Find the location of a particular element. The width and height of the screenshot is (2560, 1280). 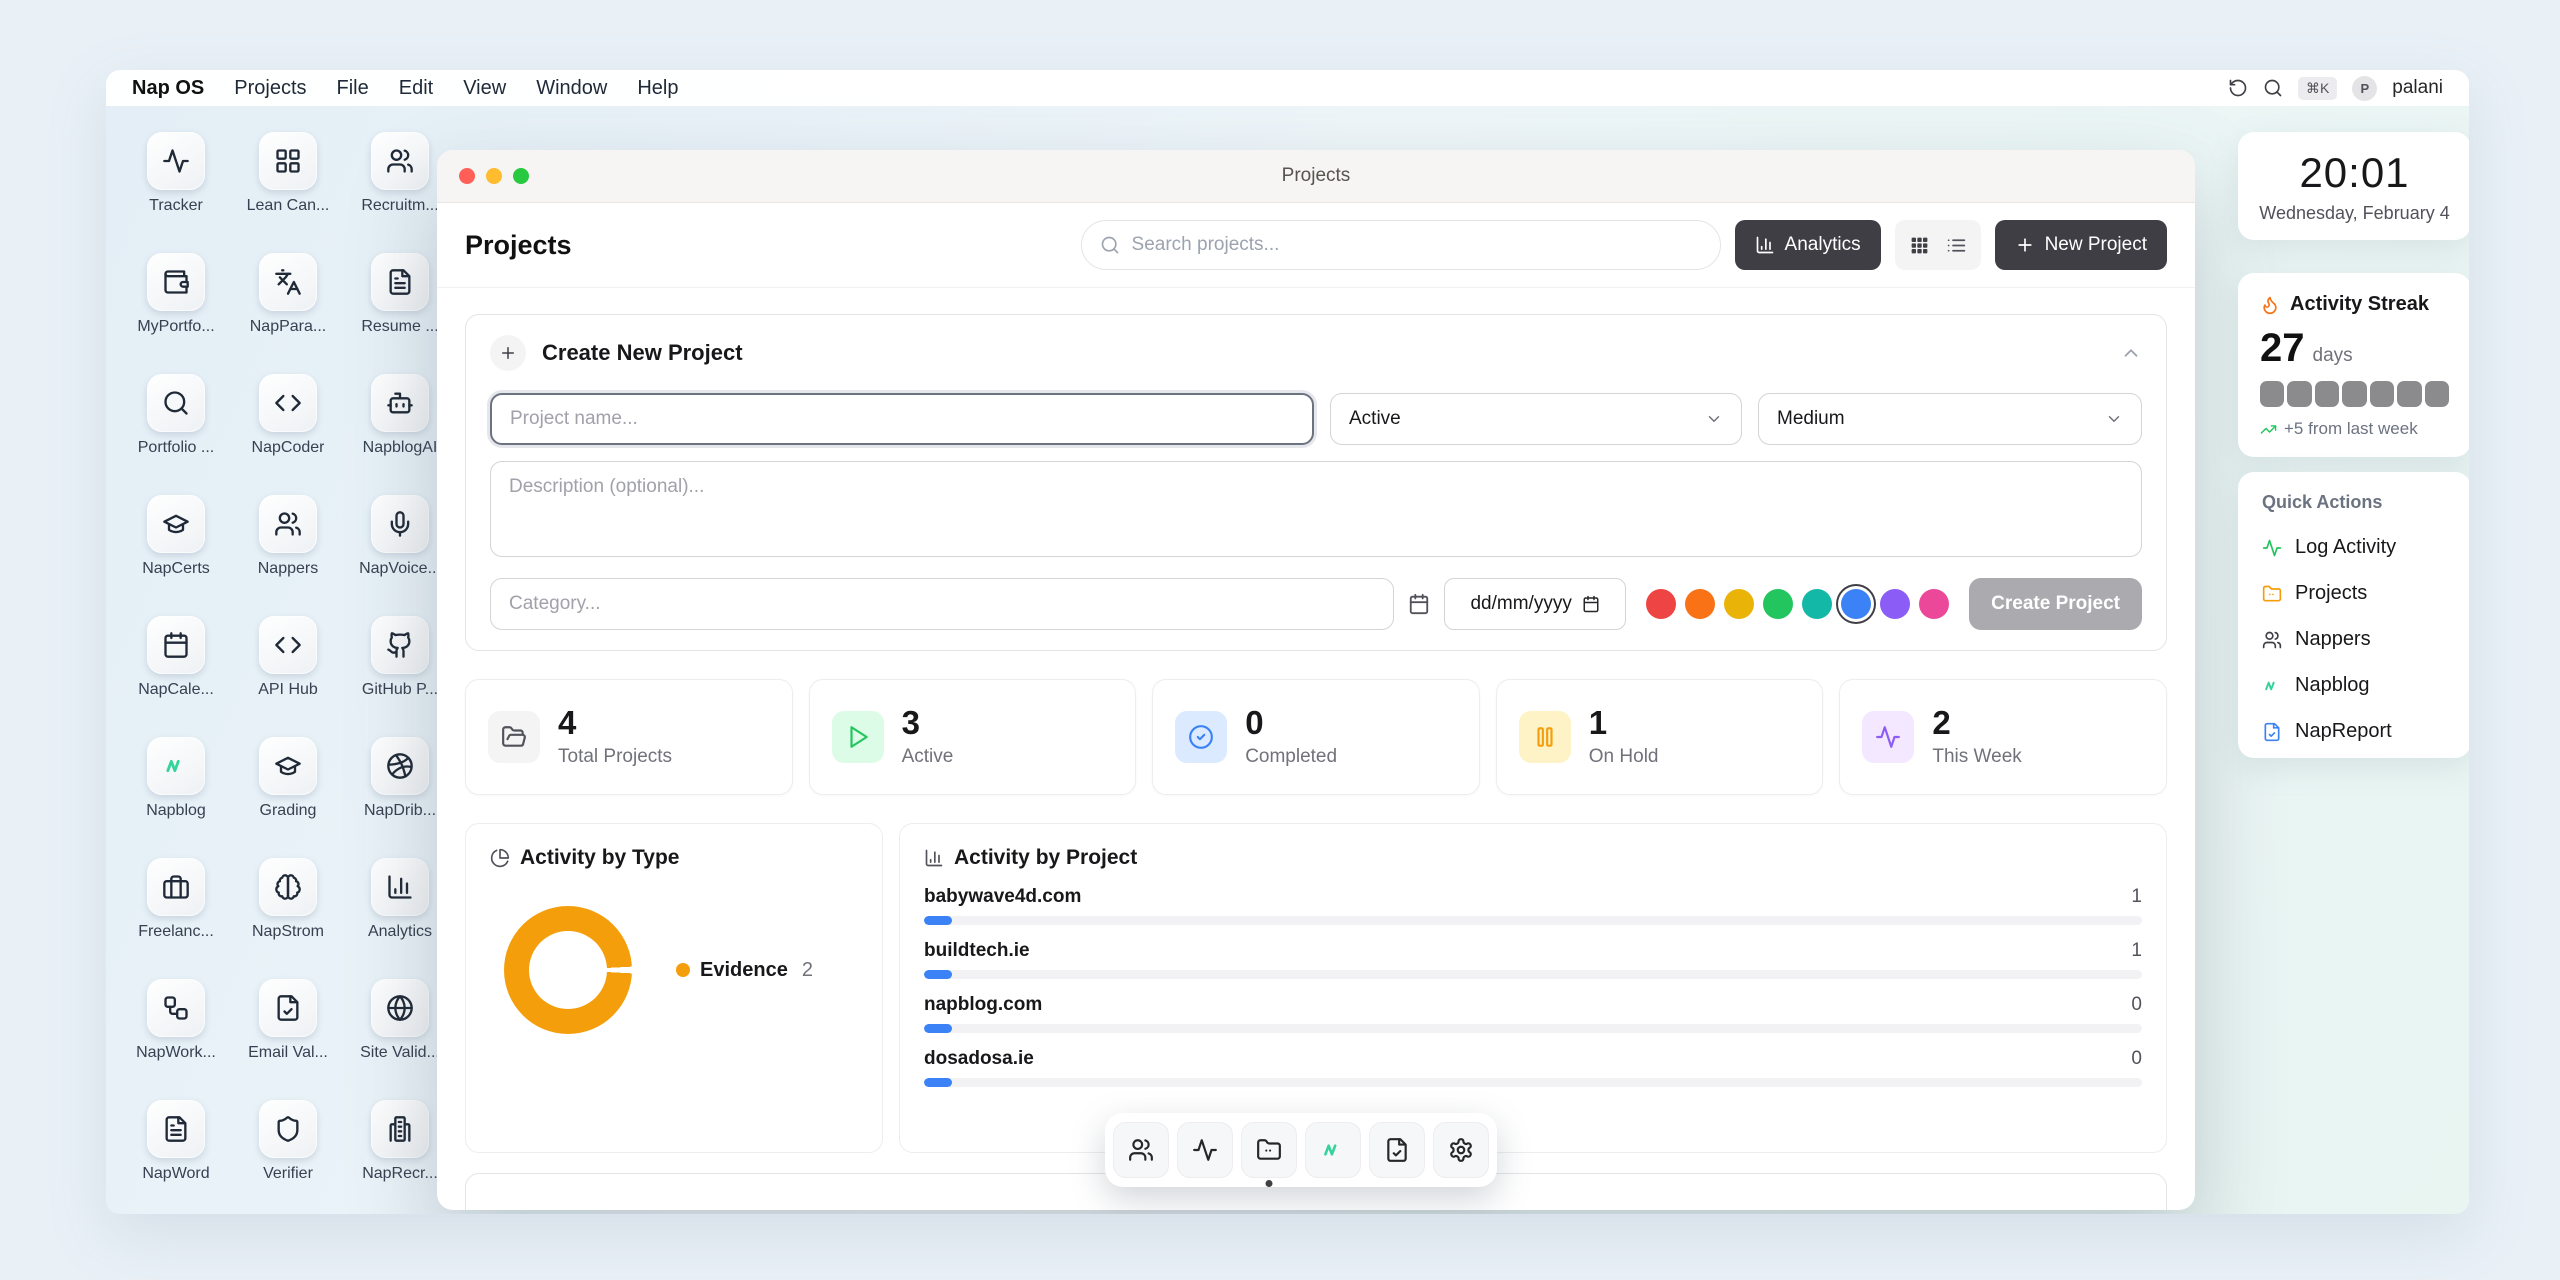

menu-item-view: View is located at coordinates (484, 88).